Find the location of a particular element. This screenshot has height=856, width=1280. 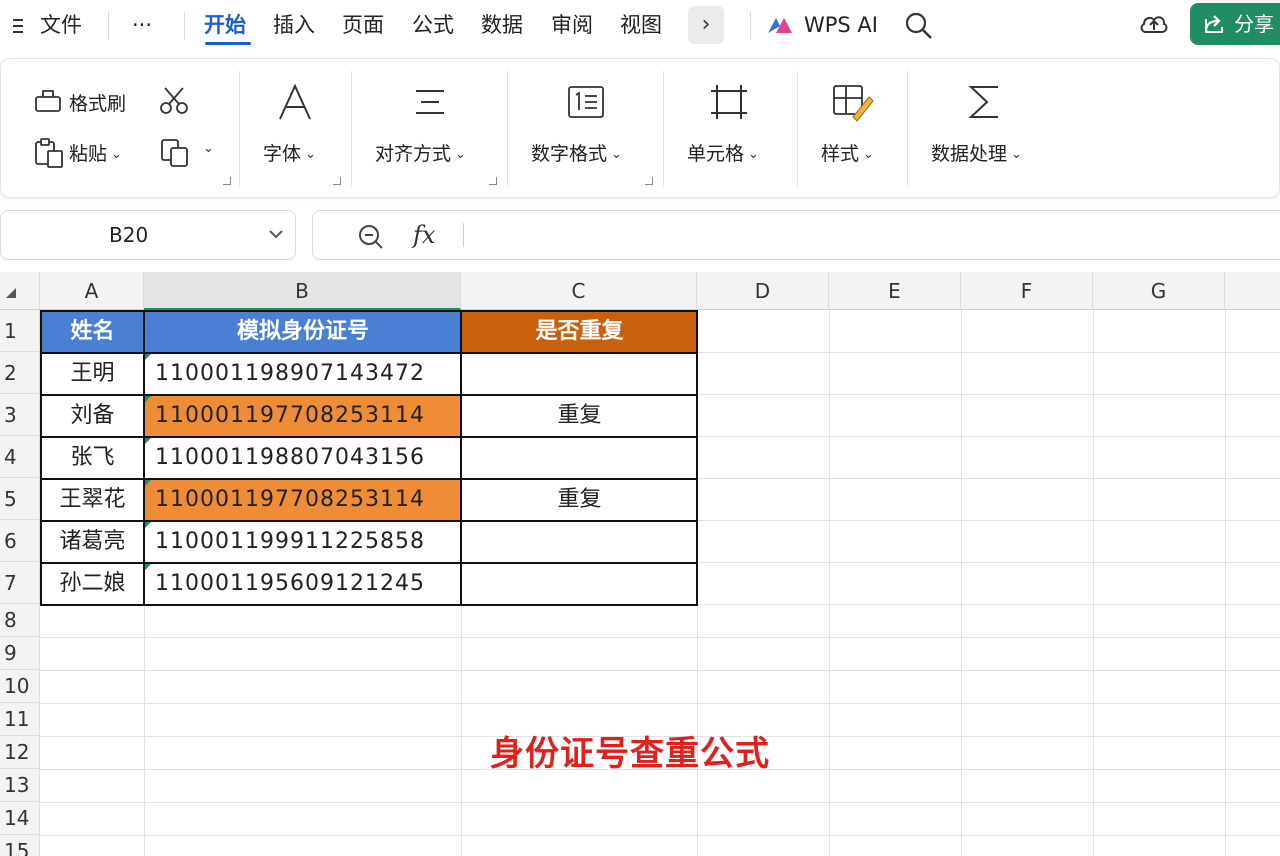

table-cell-name: 刘备 is located at coordinates (92, 415).